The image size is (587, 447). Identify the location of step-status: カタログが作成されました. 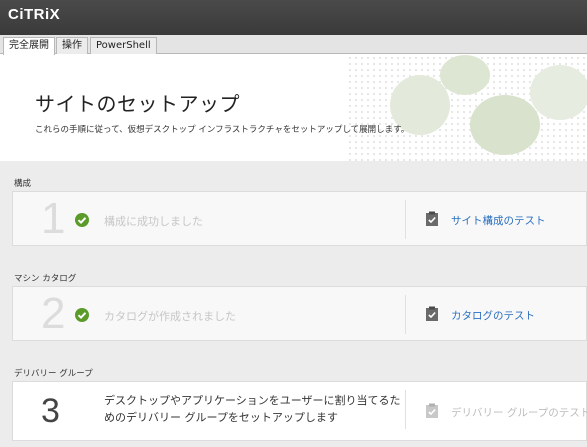
(170, 316).